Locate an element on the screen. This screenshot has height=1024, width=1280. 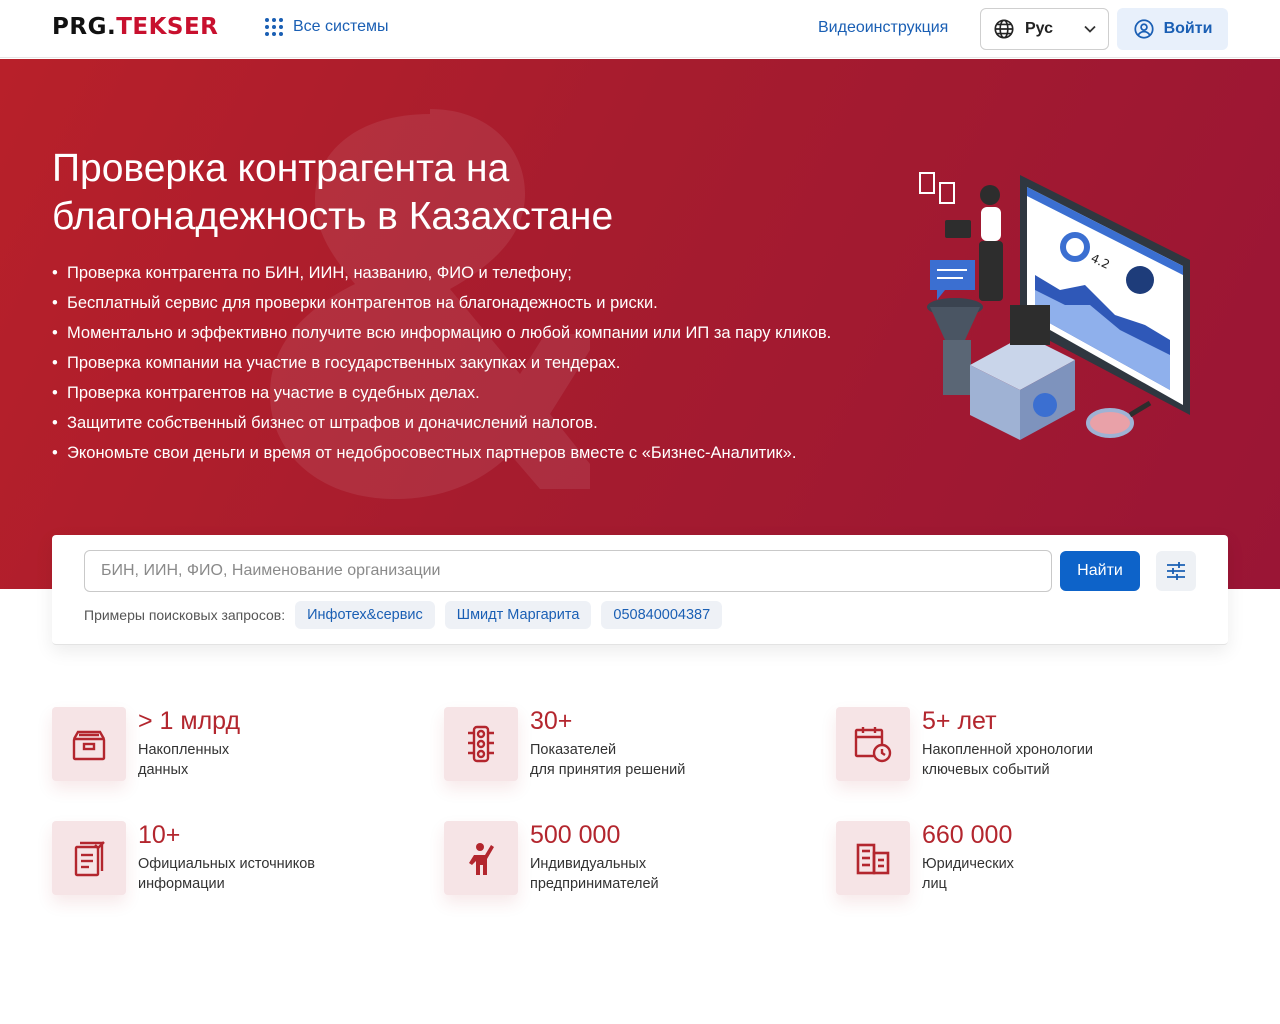
analytics-illustration: 4.2 is located at coordinates (1054, 306).